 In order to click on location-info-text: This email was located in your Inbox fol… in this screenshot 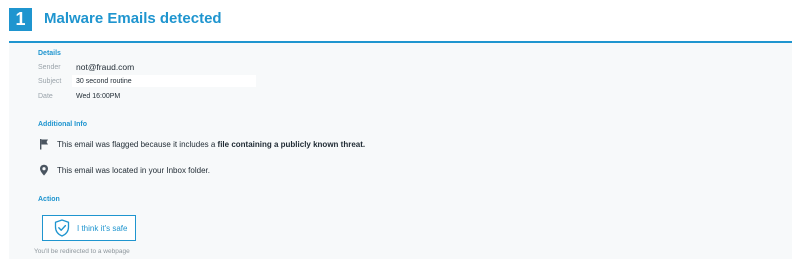, I will do `click(133, 170)`.